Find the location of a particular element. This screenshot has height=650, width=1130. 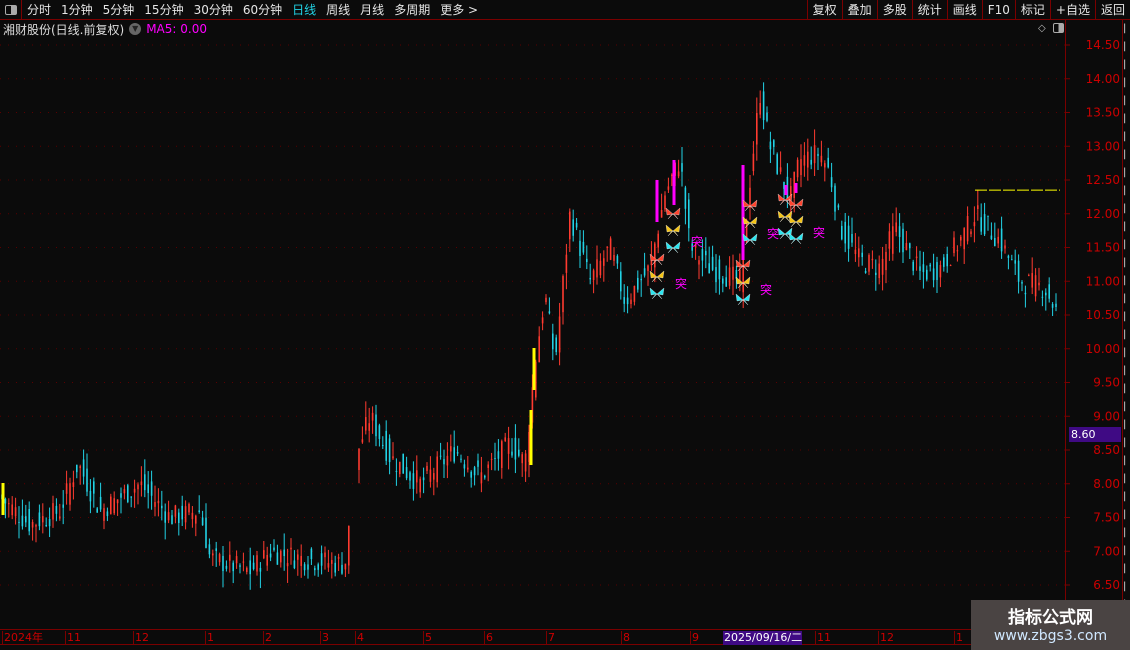

toolbar-button: 返回 is located at coordinates (1112, 10).